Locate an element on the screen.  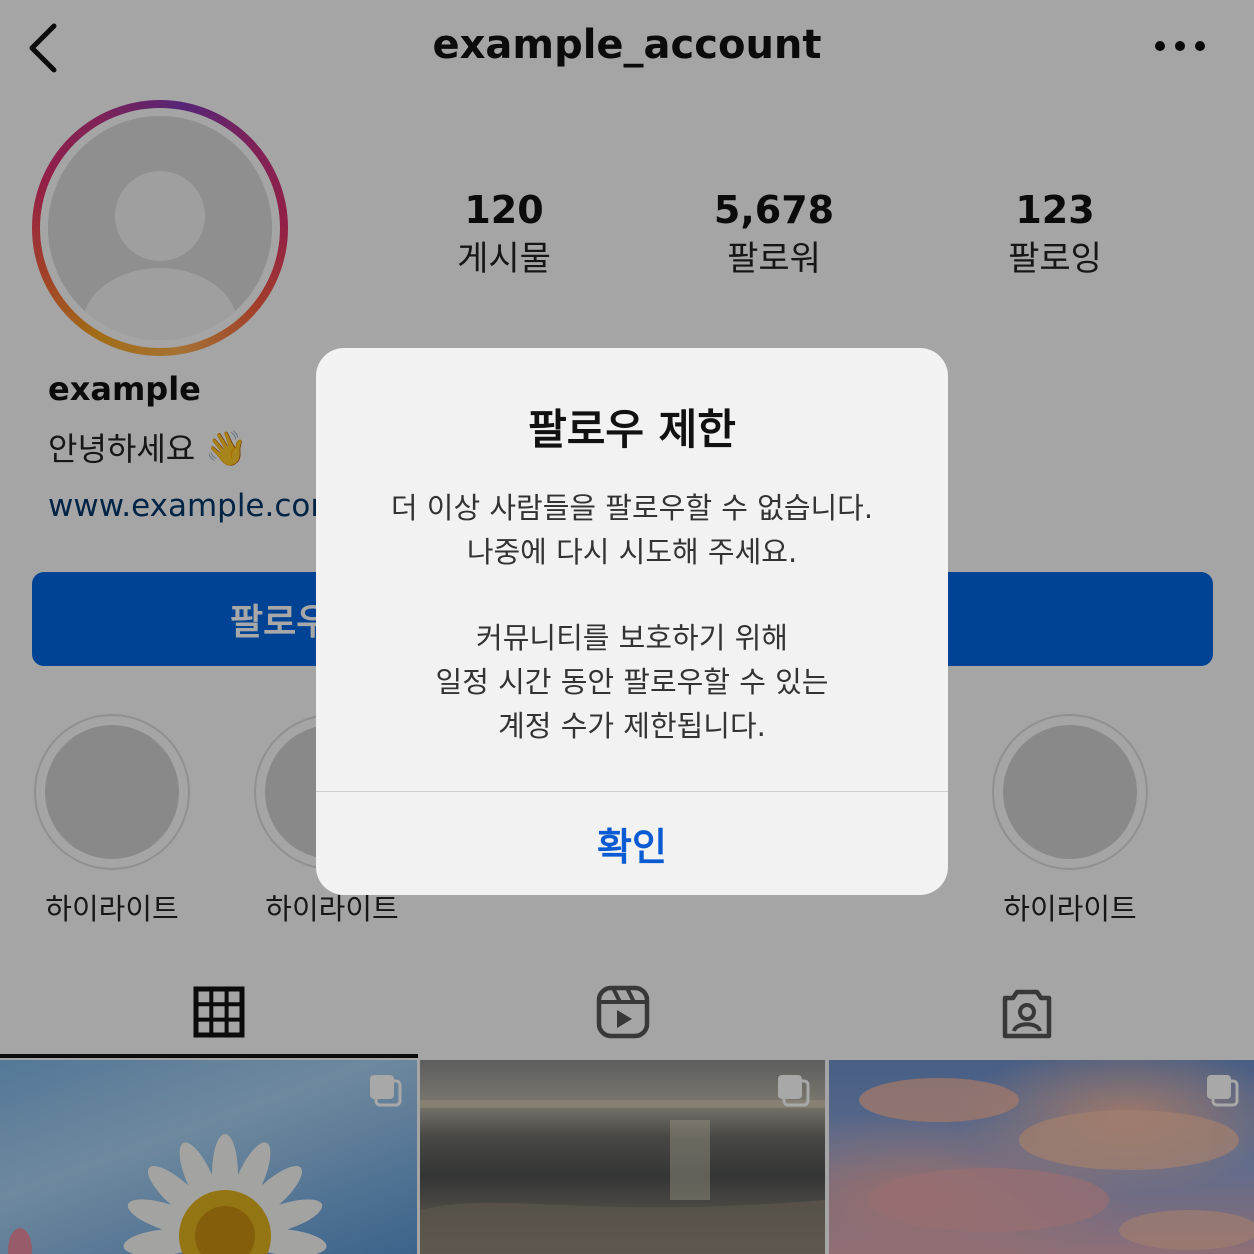
dialog-message-line: 커뮤니티를 보호하기 위해 is located at coordinates (632, 638).